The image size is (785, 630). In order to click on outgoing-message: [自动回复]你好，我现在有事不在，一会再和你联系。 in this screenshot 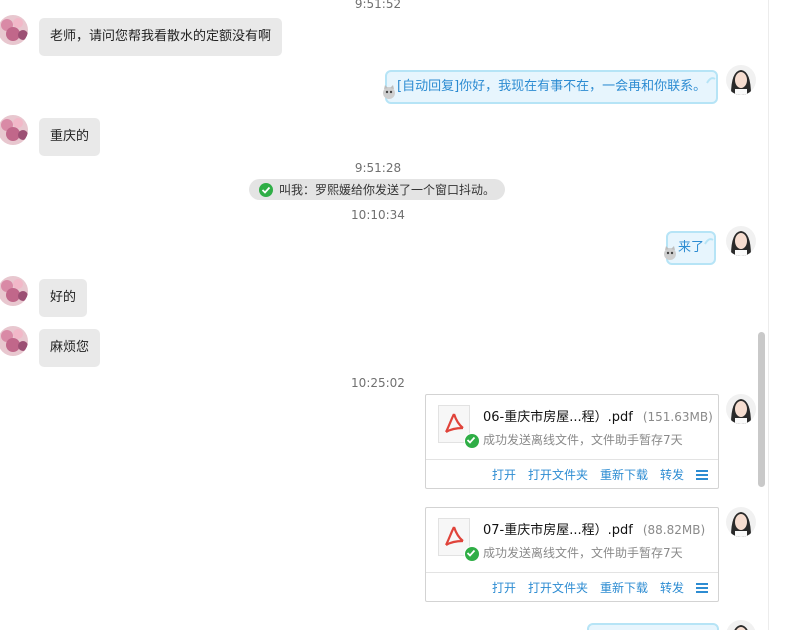, I will do `click(551, 87)`.